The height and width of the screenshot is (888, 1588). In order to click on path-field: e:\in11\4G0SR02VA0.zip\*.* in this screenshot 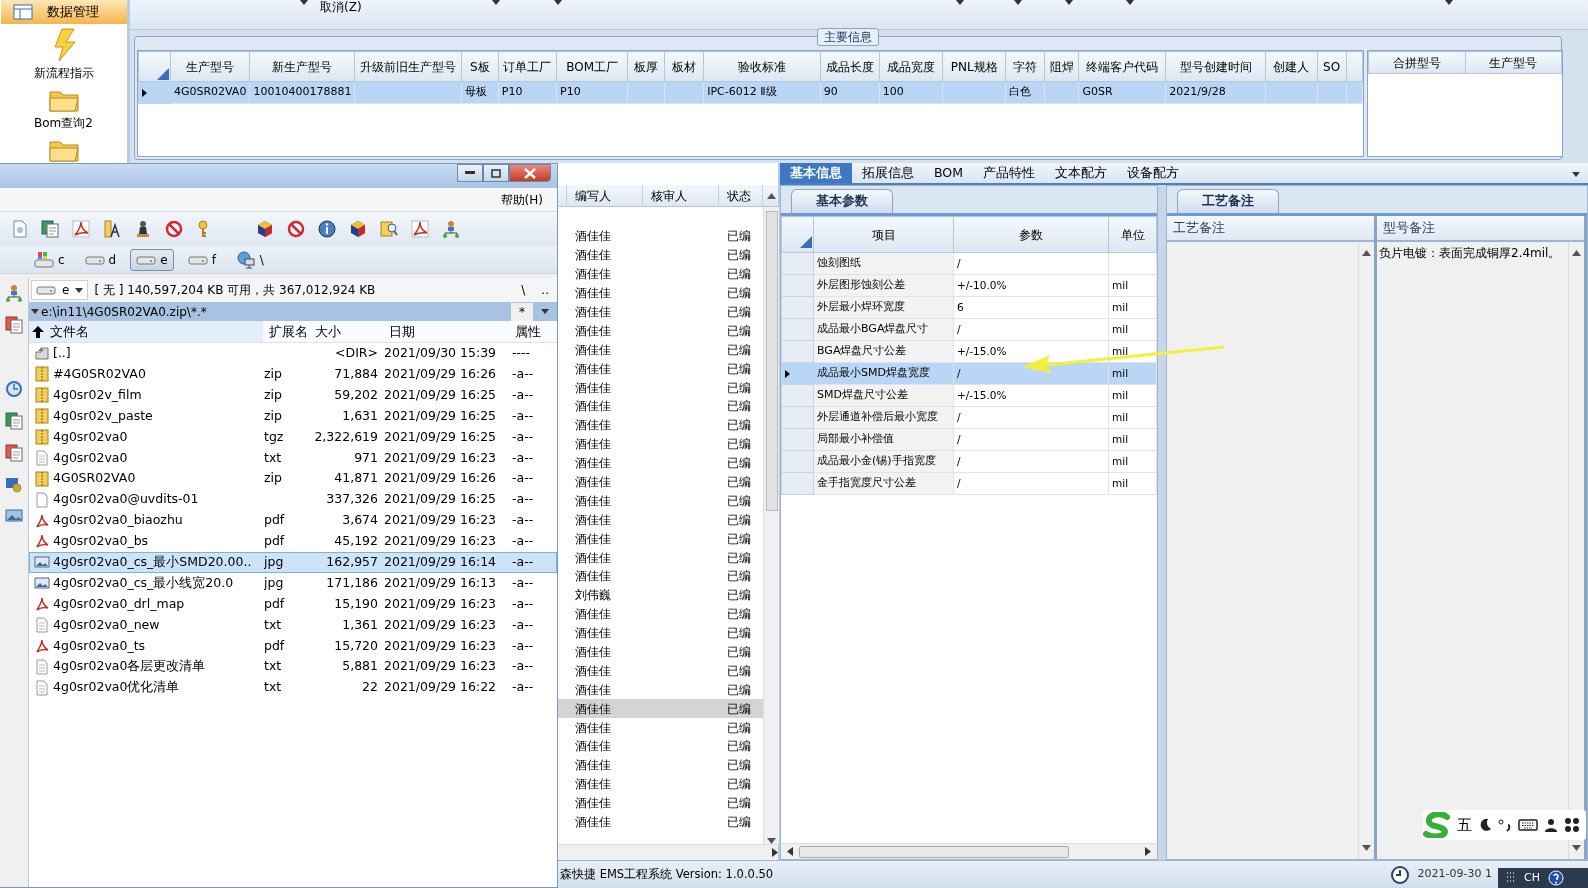, I will do `click(268, 311)`.